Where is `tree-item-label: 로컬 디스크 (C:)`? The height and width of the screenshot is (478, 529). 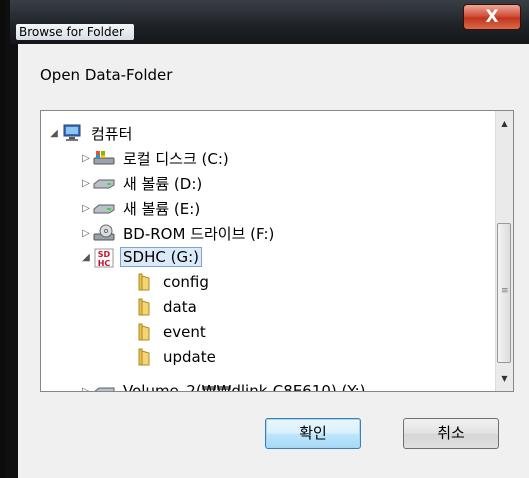
tree-item-label: 로컬 디스크 (C:) is located at coordinates (176, 158).